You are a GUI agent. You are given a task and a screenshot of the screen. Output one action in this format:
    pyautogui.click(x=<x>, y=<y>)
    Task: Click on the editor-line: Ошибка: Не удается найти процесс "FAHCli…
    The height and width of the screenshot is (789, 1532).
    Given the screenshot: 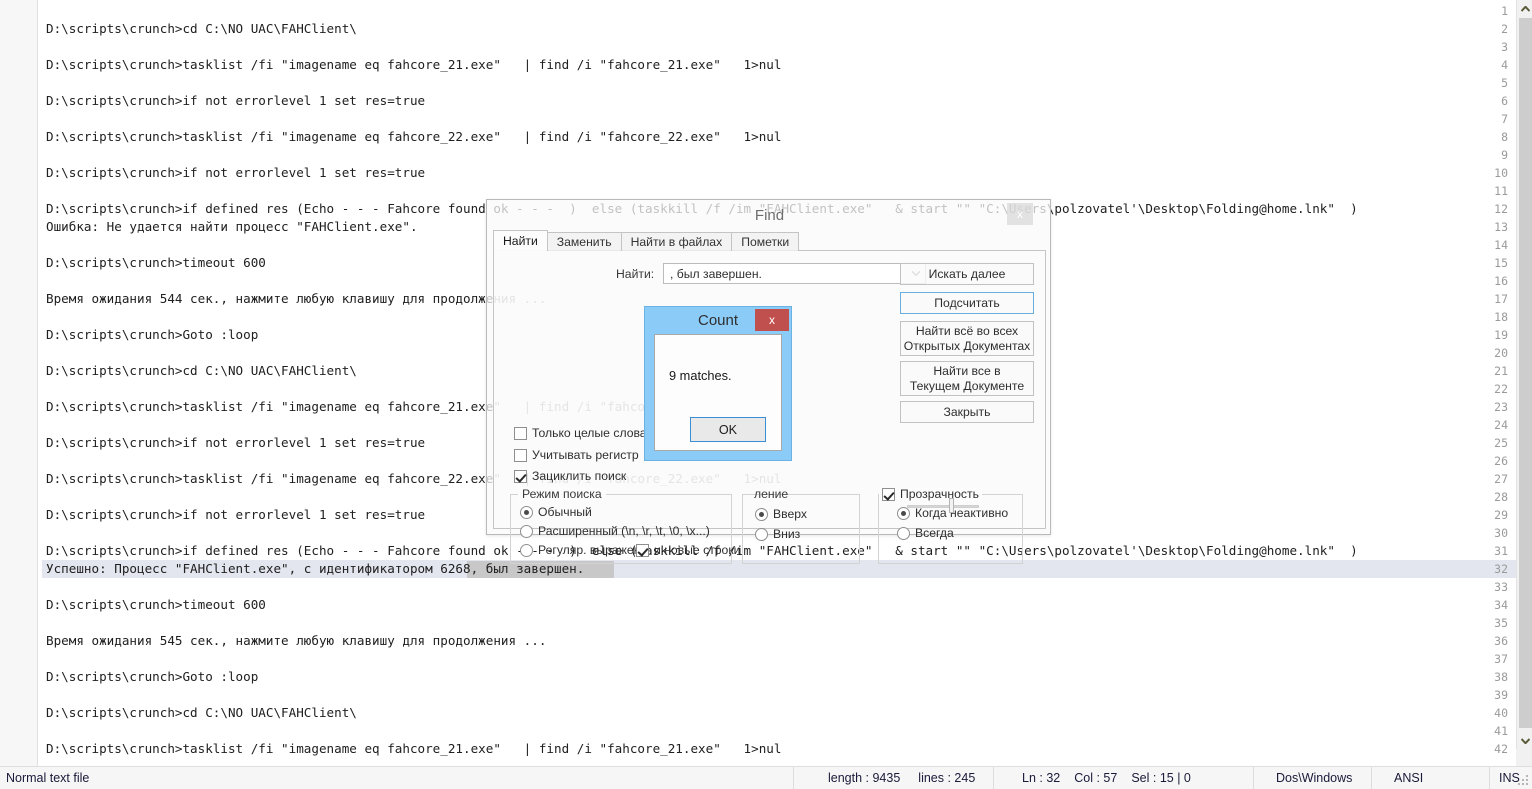 What is the action you would take?
    pyautogui.click(x=232, y=227)
    